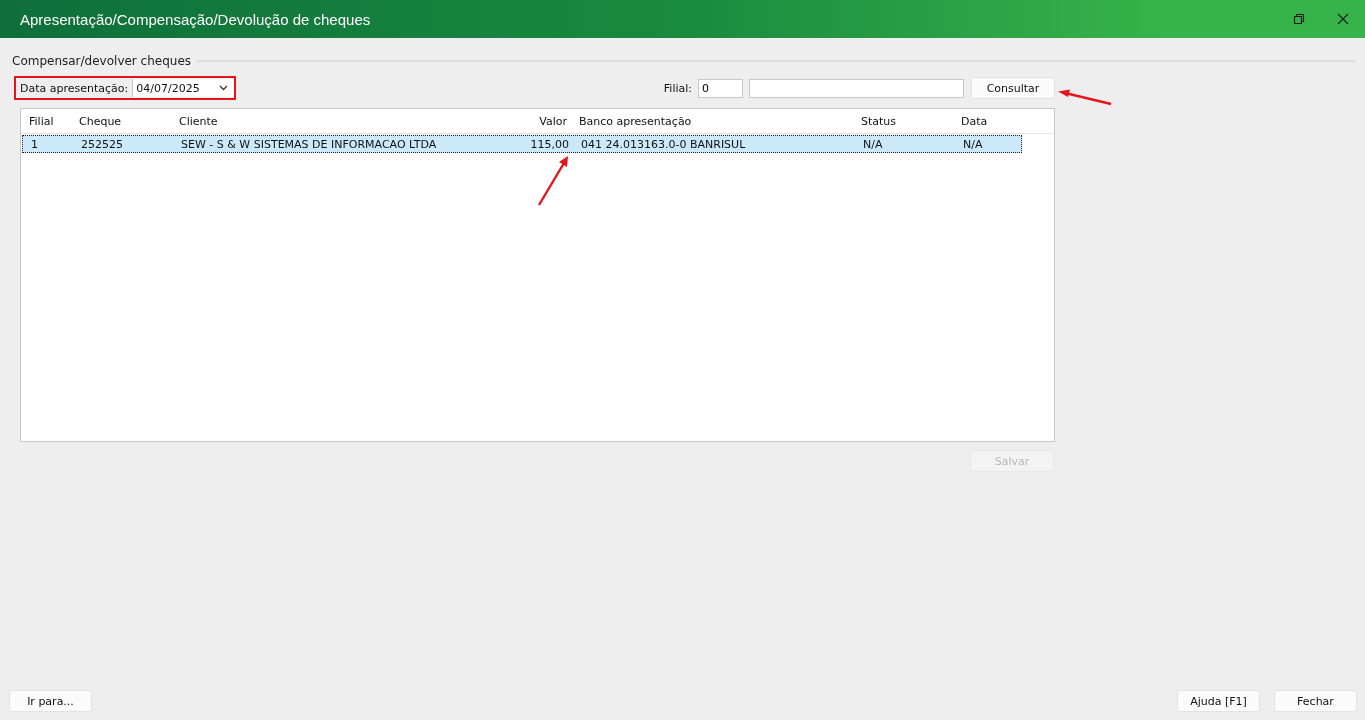 This screenshot has height=720, width=1365. I want to click on window-title: Apresentação/Compensação/Devolução de cheques, so click(196, 19).